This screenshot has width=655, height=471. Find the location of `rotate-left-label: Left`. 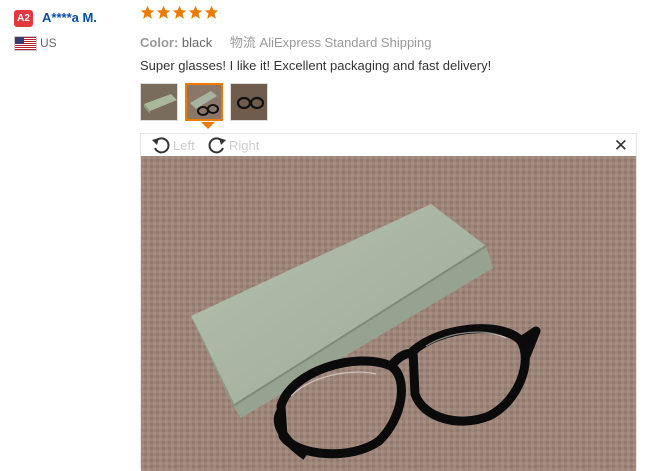

rotate-left-label: Left is located at coordinates (184, 145).